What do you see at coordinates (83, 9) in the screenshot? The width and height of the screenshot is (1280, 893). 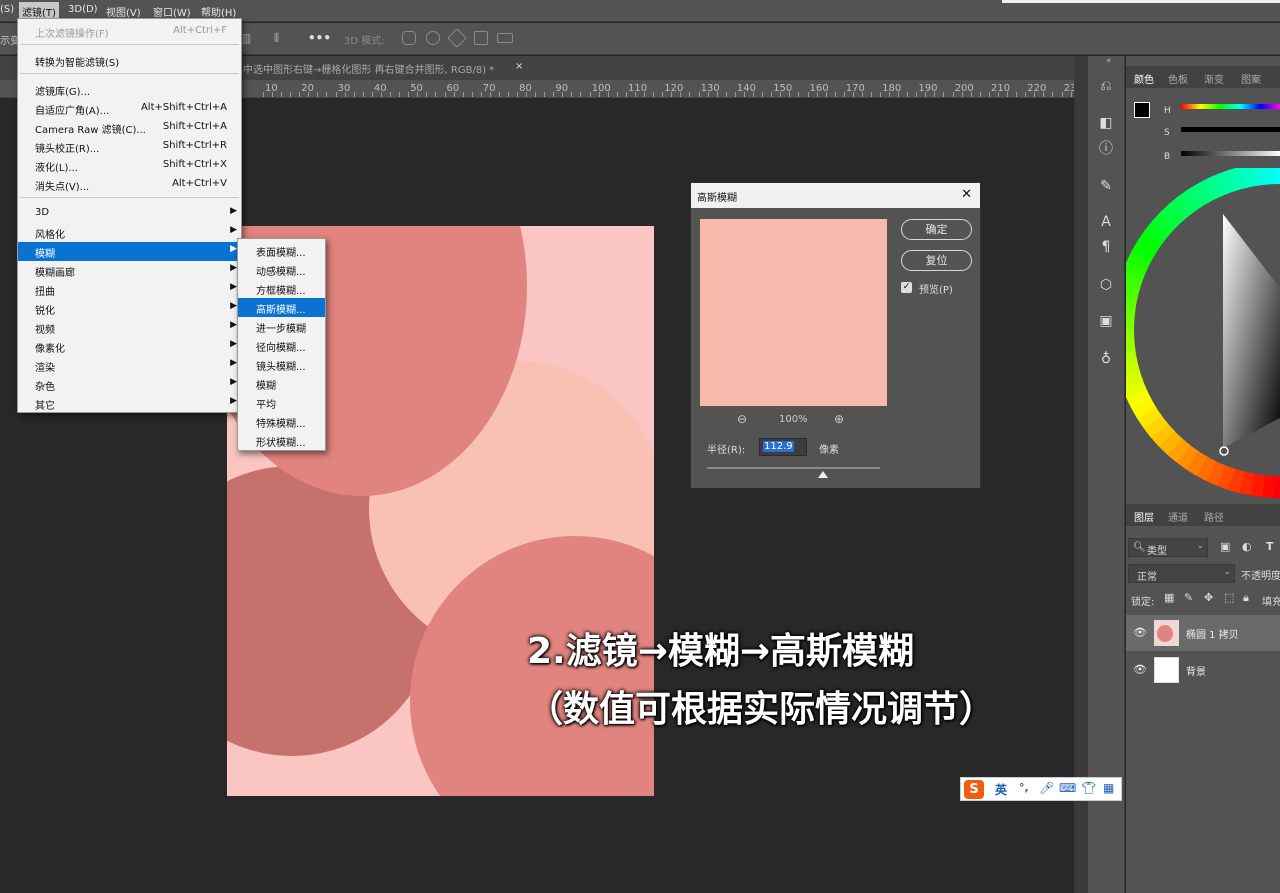 I see `menu-3d: 3D(D)` at bounding box center [83, 9].